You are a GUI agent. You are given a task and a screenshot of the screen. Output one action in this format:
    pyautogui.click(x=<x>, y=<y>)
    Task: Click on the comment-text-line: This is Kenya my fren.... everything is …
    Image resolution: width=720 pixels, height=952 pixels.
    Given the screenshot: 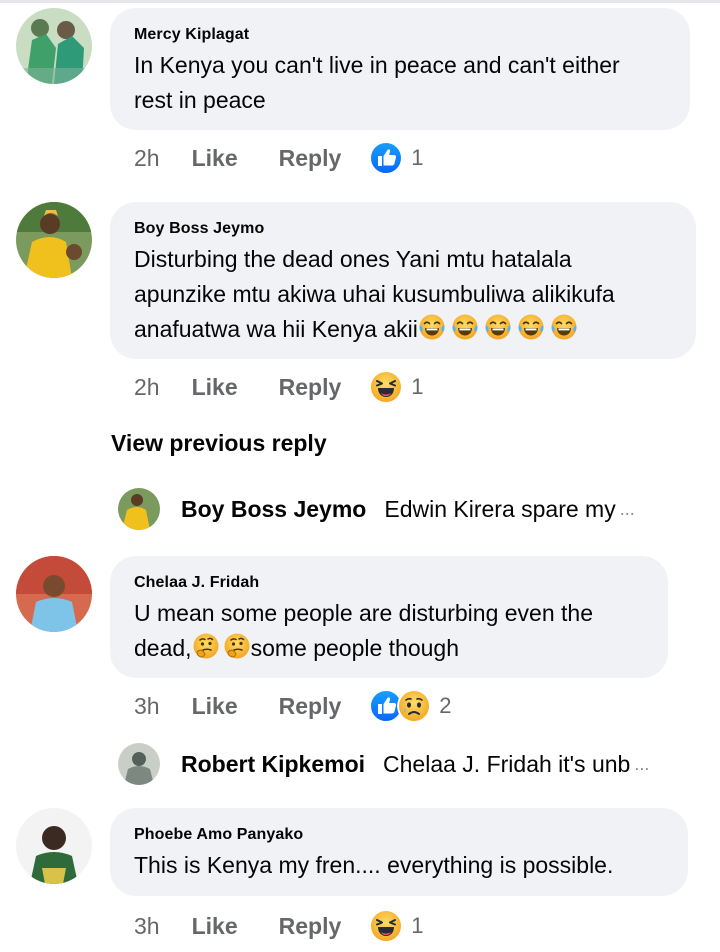 What is the action you would take?
    pyautogui.click(x=374, y=865)
    